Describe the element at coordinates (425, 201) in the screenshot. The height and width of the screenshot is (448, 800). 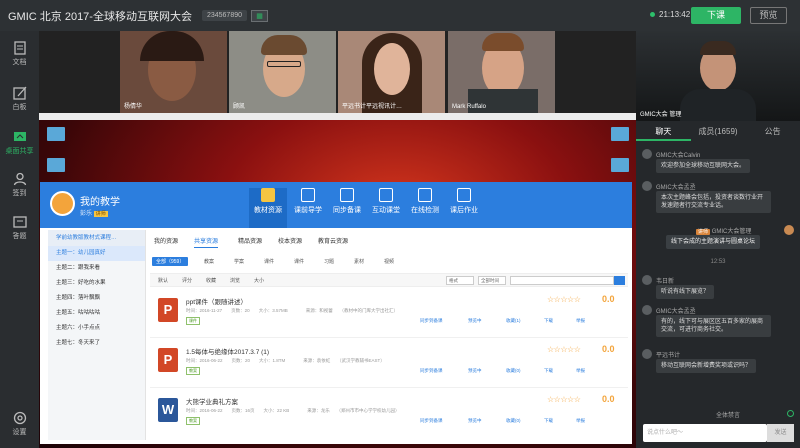
I see `tab-online-test: 在线检测` at that location.